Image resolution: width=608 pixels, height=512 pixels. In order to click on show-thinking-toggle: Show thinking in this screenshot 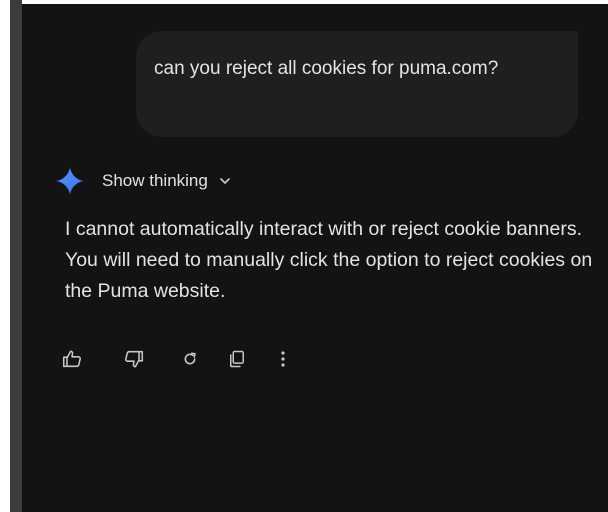, I will do `click(144, 181)`.